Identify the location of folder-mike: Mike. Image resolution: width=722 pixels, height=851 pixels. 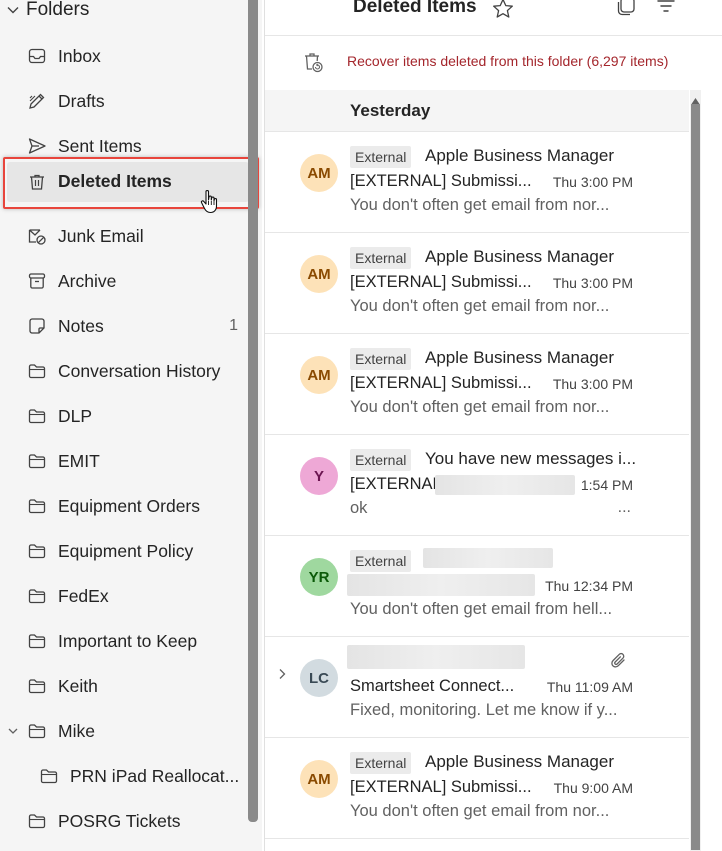
(123, 731).